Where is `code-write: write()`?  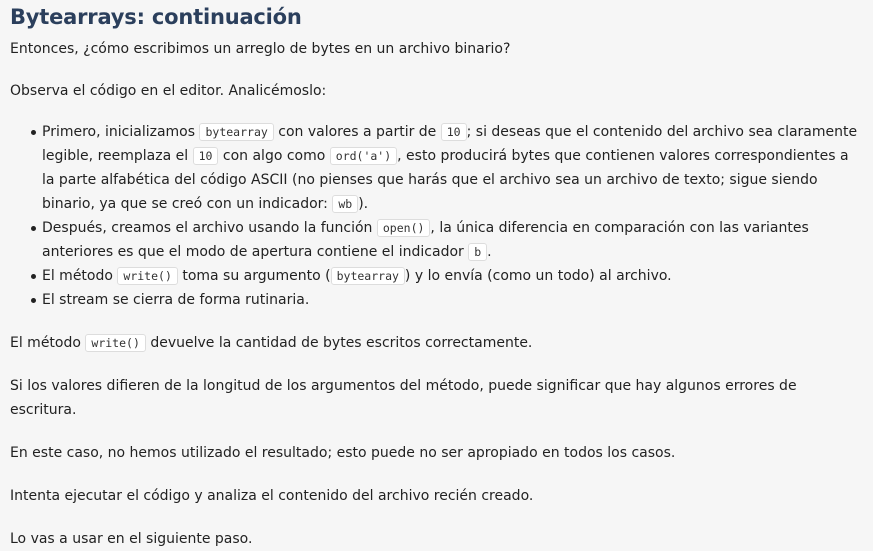 code-write: write() is located at coordinates (147, 276).